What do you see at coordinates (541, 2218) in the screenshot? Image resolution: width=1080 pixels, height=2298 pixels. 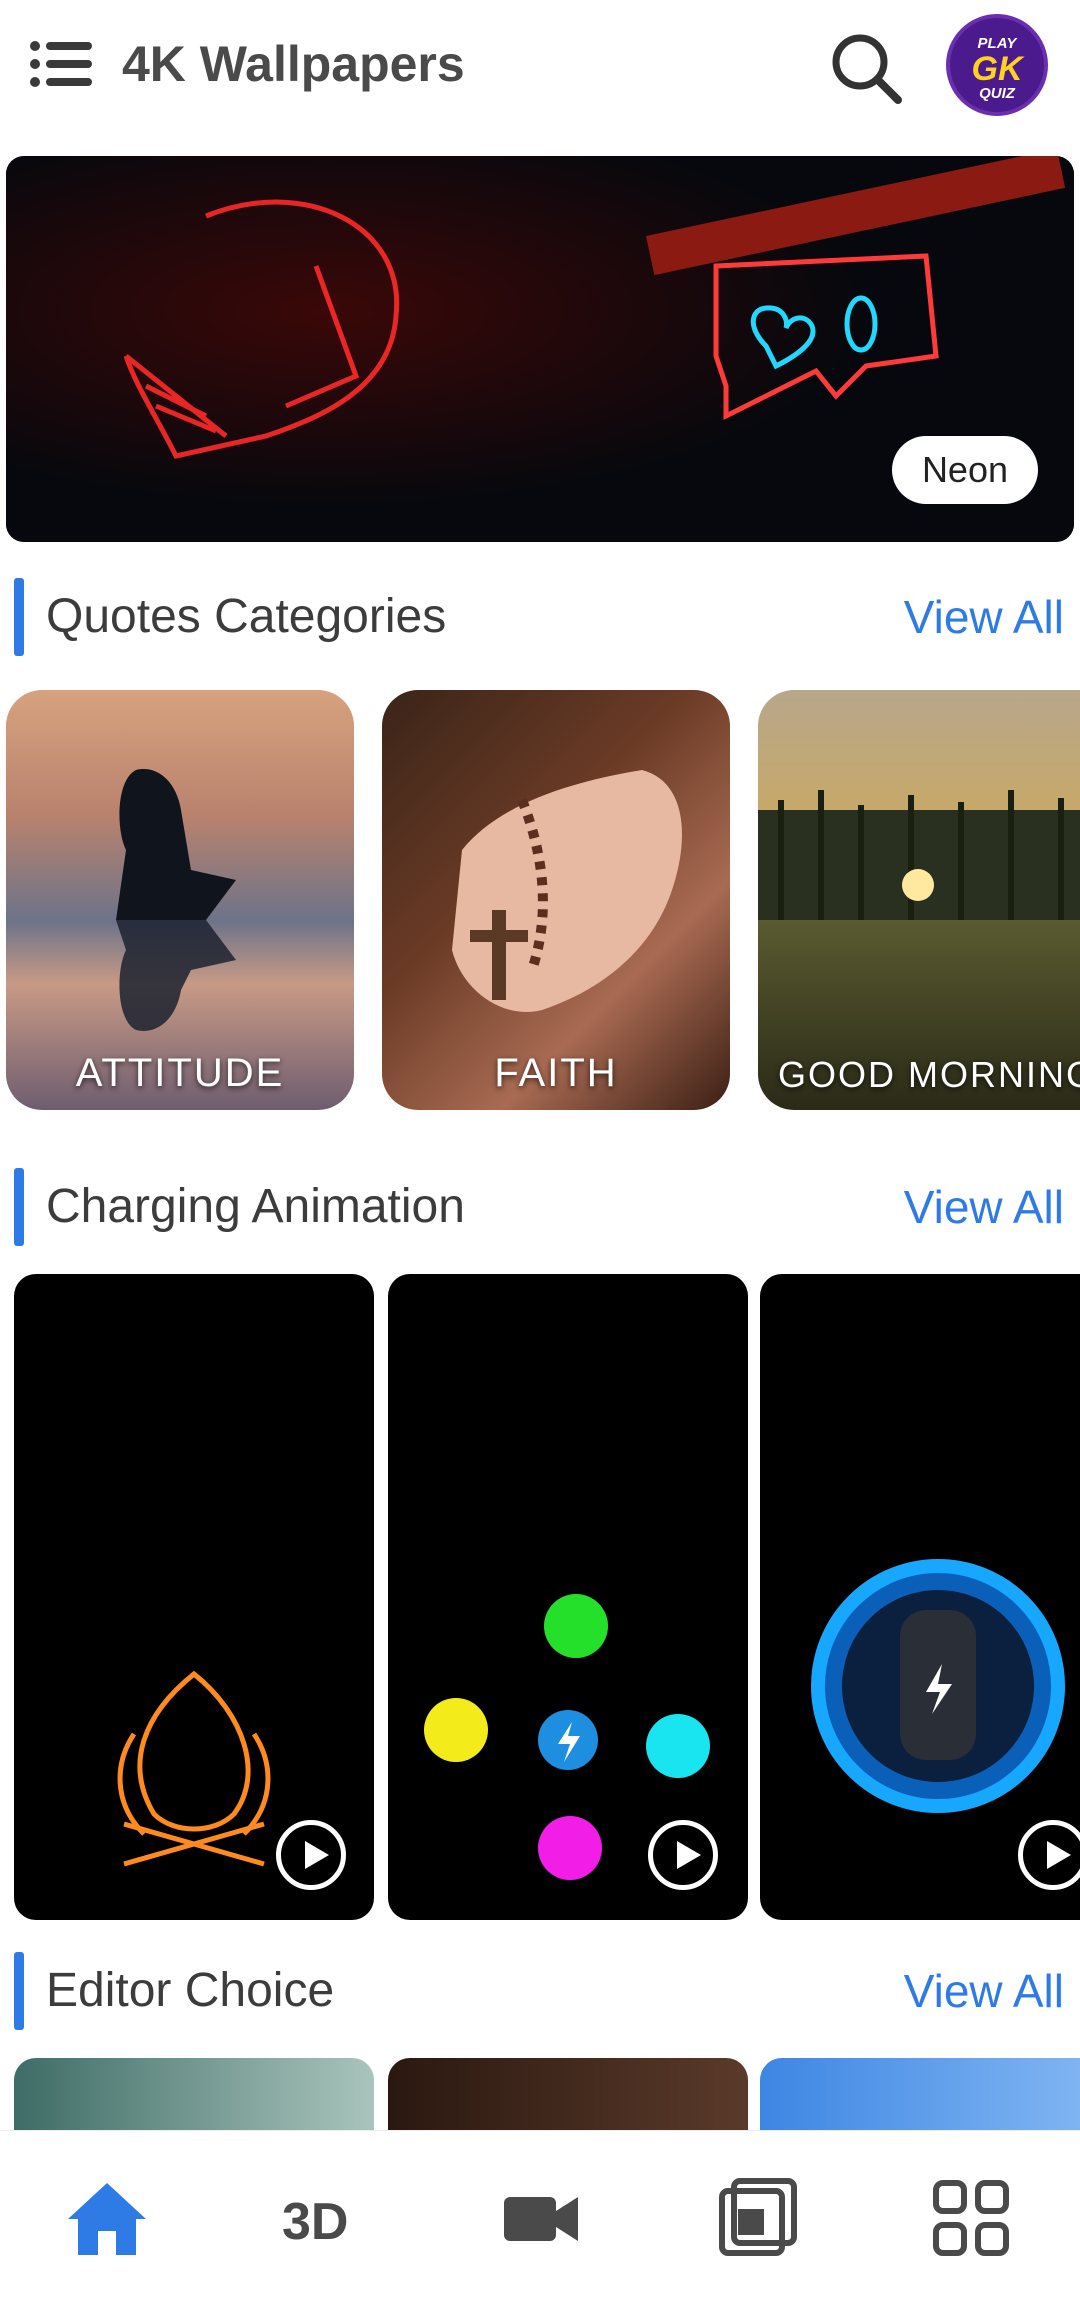 I see `video-icon` at bounding box center [541, 2218].